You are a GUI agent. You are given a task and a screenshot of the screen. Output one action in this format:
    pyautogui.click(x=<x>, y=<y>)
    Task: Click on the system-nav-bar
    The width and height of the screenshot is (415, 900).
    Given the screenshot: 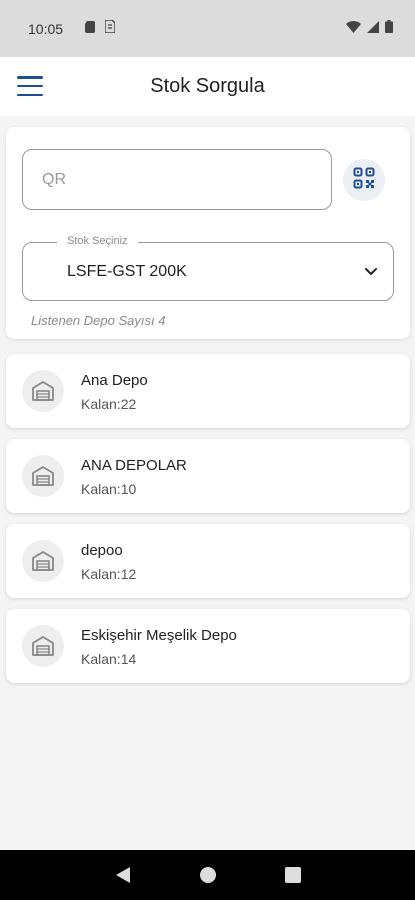 What is the action you would take?
    pyautogui.click(x=207, y=875)
    